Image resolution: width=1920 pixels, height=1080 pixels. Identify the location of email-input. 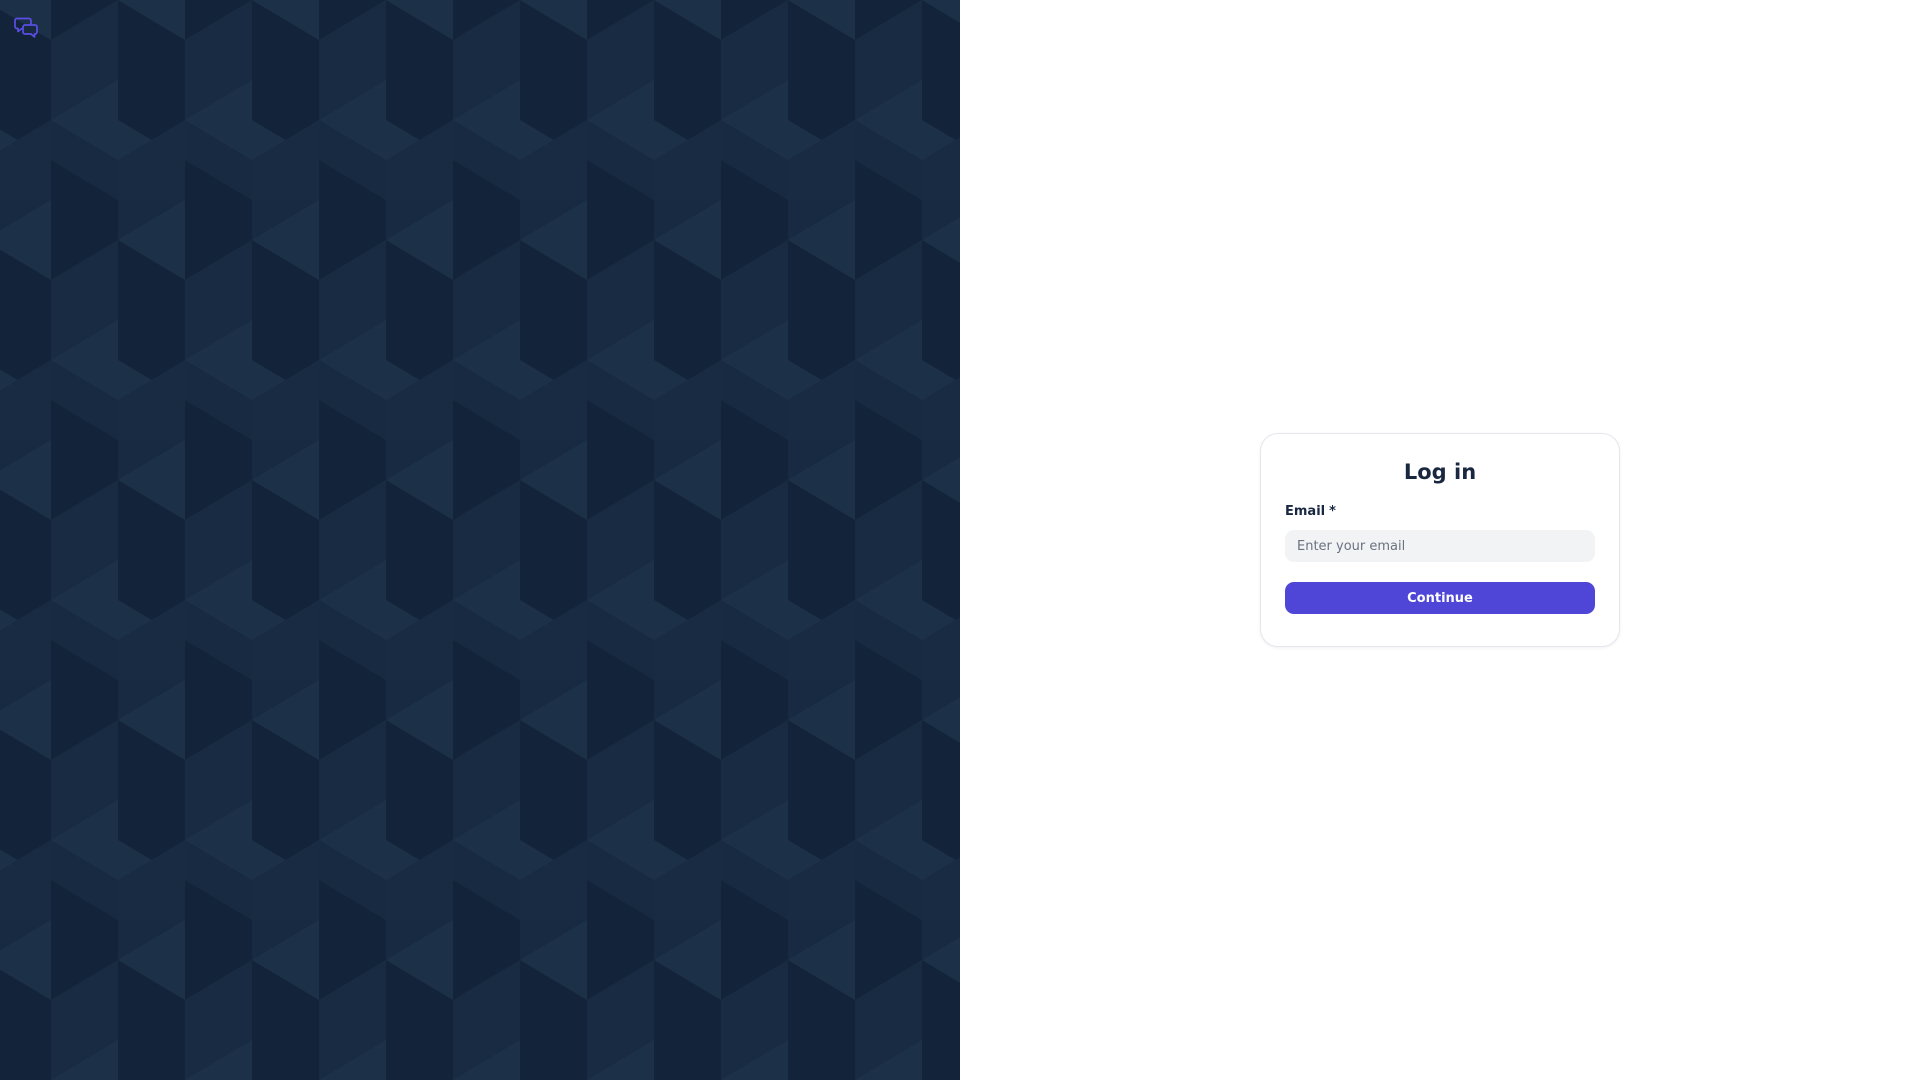
(1440, 546).